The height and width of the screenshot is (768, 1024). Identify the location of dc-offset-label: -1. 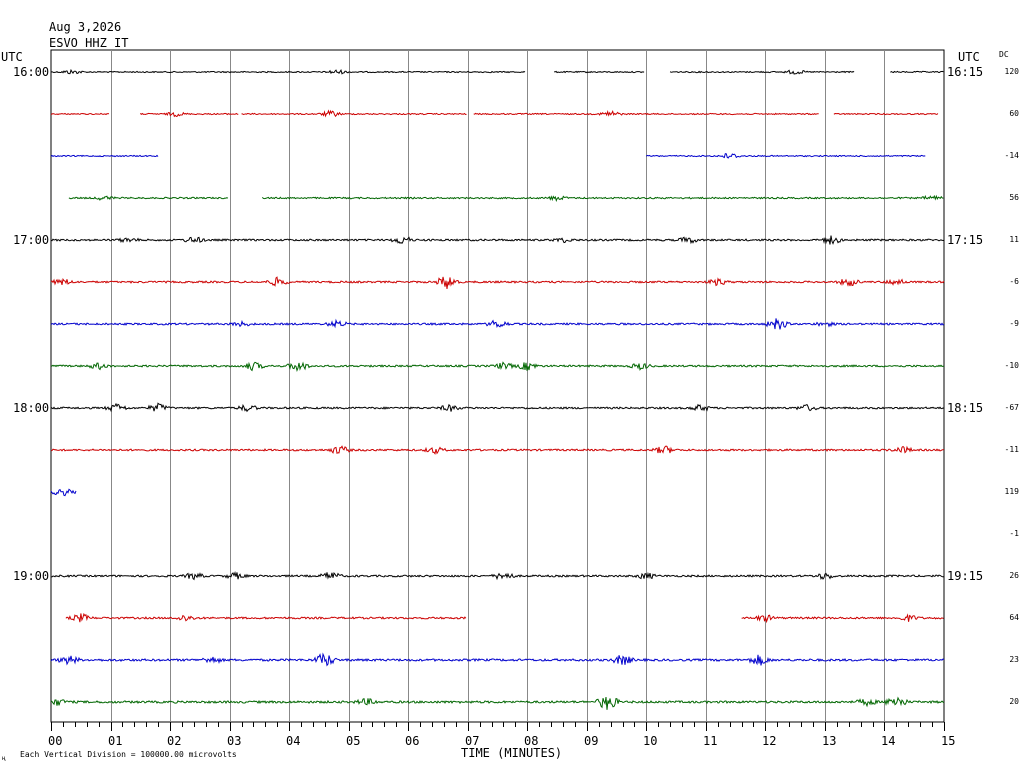
(1014, 533).